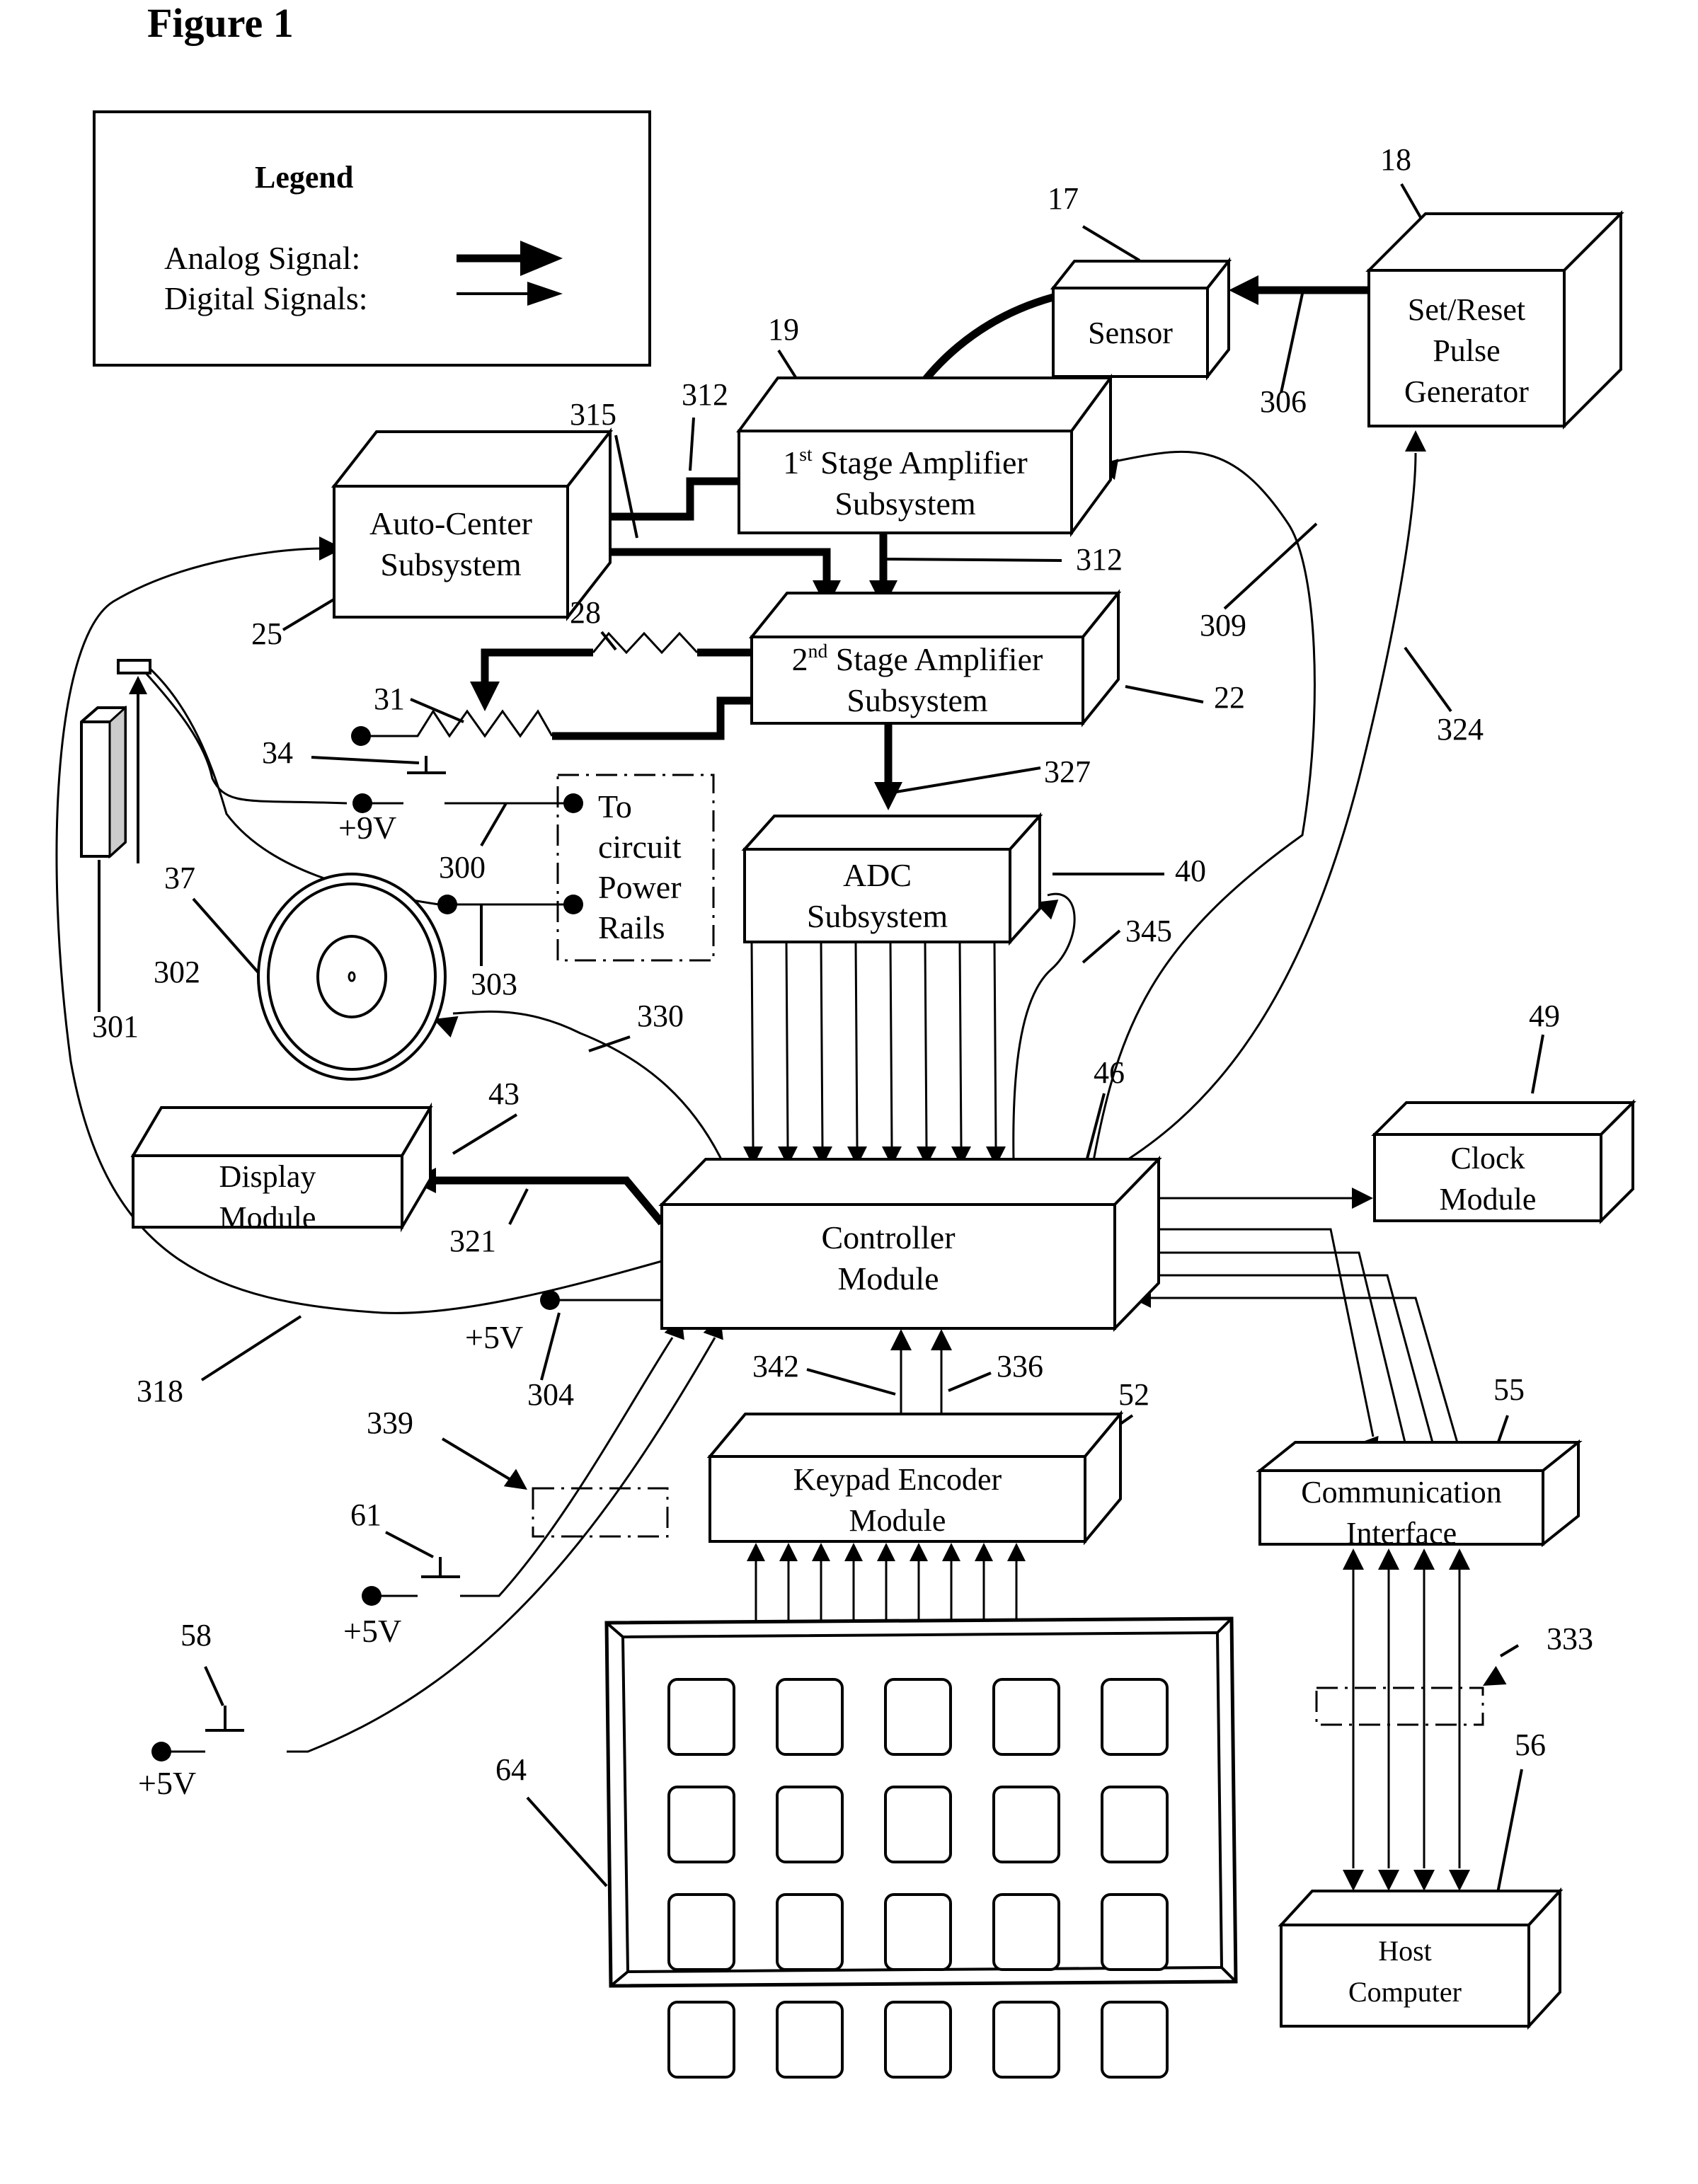 This screenshot has width=1698, height=2184. I want to click on ref-label-keypad-ref: 64, so click(511, 1769).